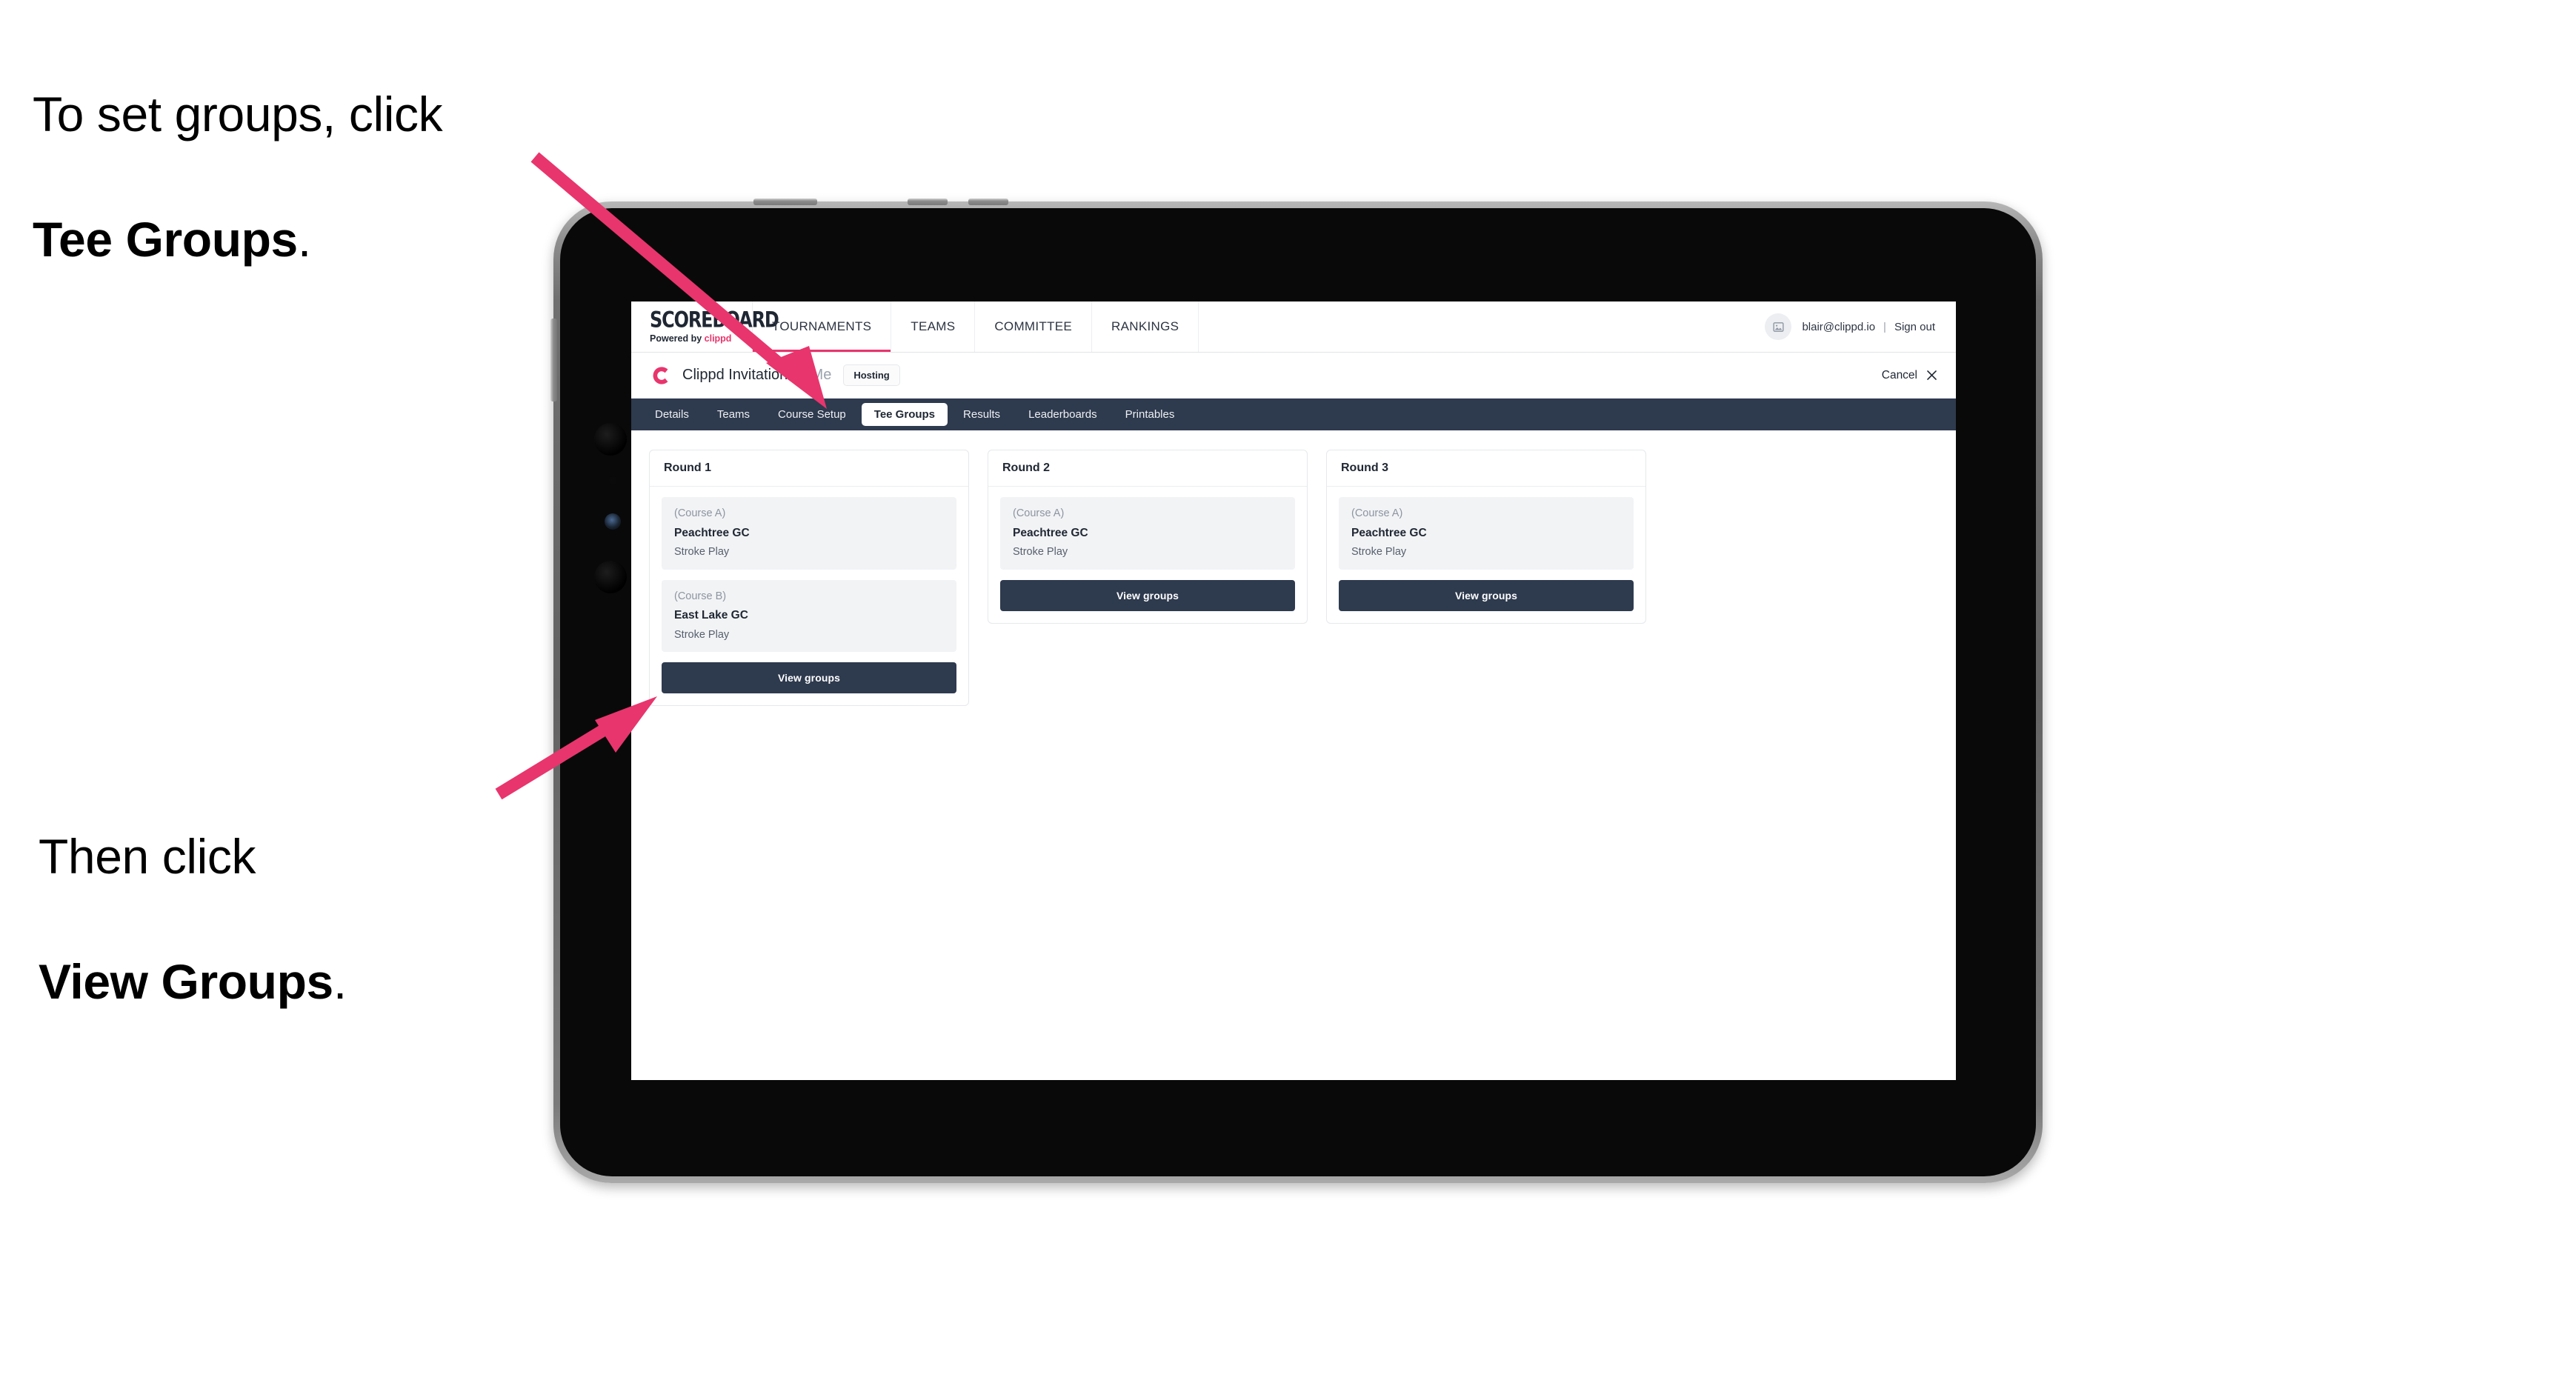 The width and height of the screenshot is (2576, 1386). Describe the element at coordinates (613, 480) in the screenshot. I see `proximity-sensor-icon` at that location.